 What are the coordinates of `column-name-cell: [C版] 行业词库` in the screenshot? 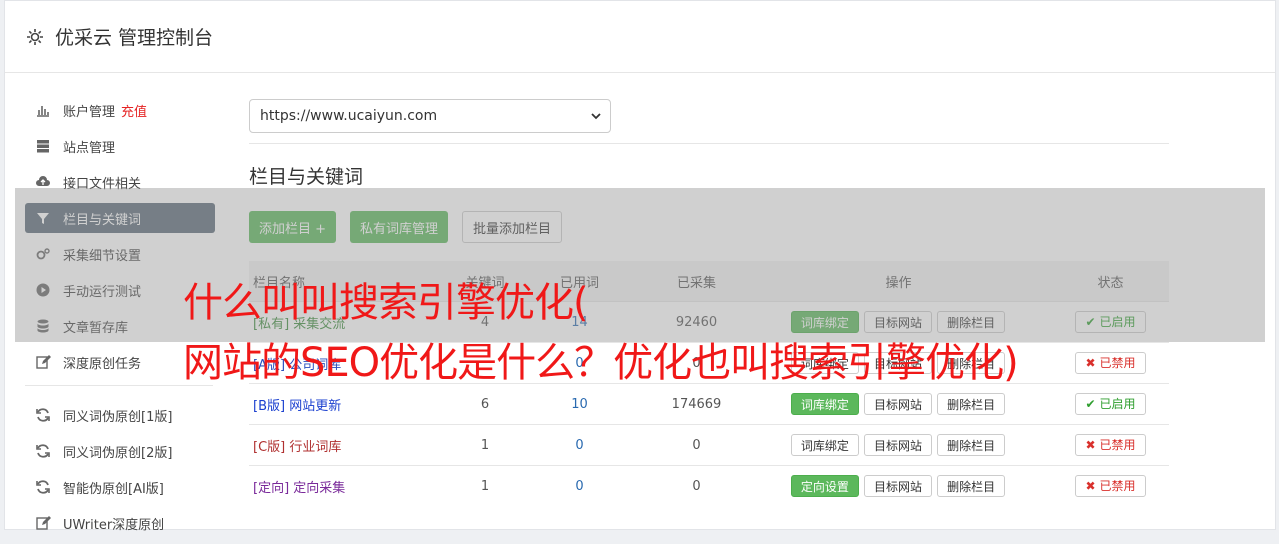 It's located at (354, 445).